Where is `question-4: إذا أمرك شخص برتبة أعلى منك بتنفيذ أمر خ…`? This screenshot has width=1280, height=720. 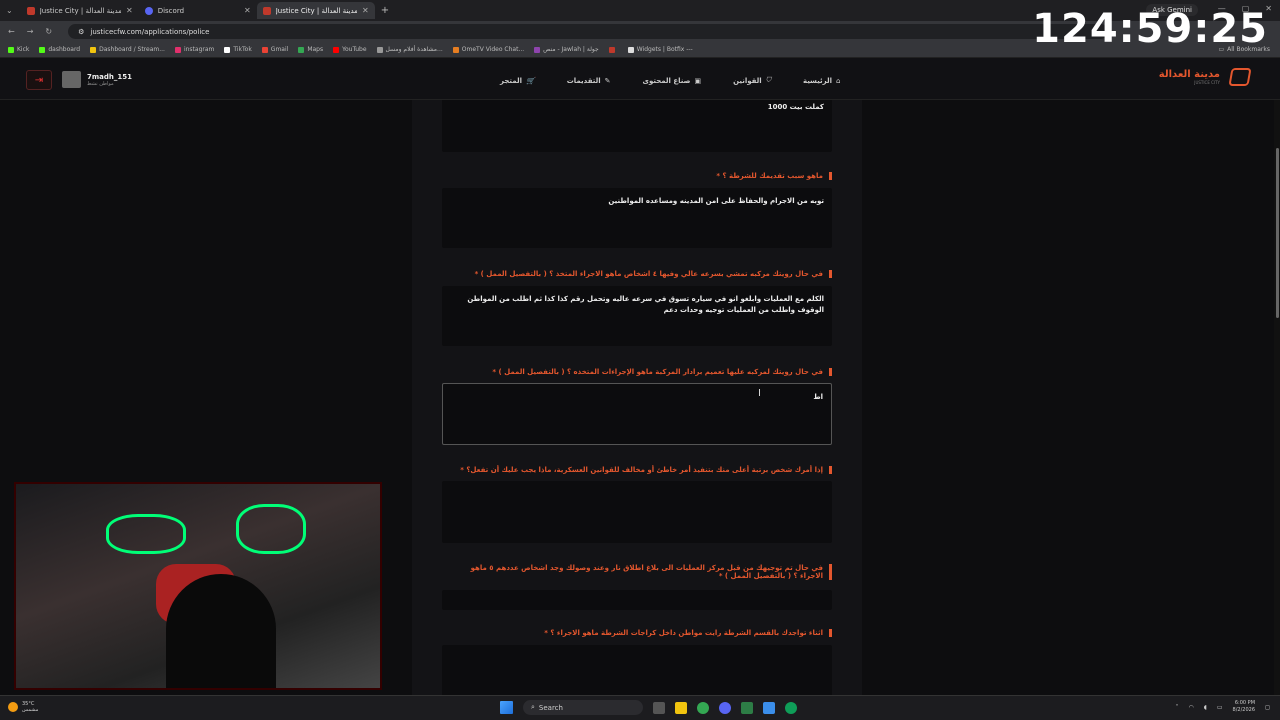
question-4: إذا أمرك شخص برتبة أعلى منك بتنفيذ أمر خ… is located at coordinates (642, 470).